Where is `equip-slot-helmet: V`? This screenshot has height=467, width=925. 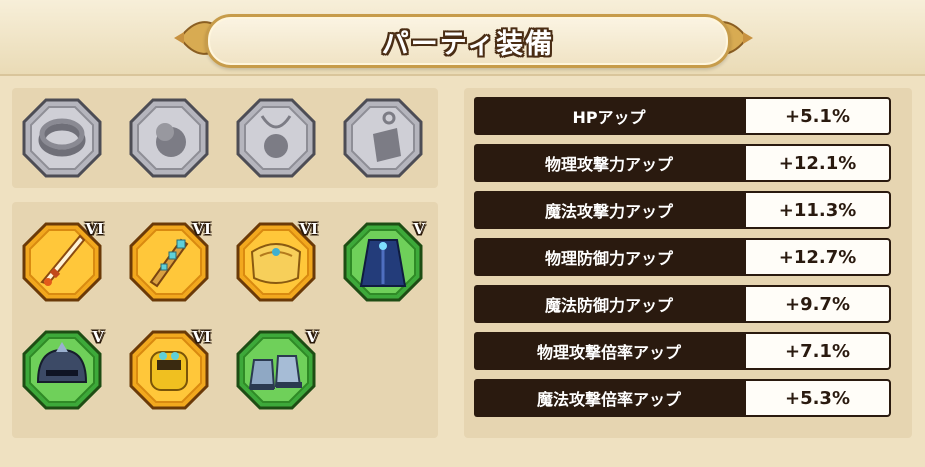
equip-slot-helmet: V is located at coordinates (63, 369).